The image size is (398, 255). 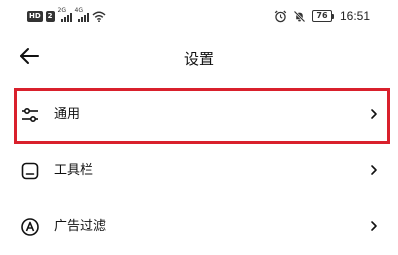 I want to click on status-right: 76 16:51, so click(x=322, y=16).